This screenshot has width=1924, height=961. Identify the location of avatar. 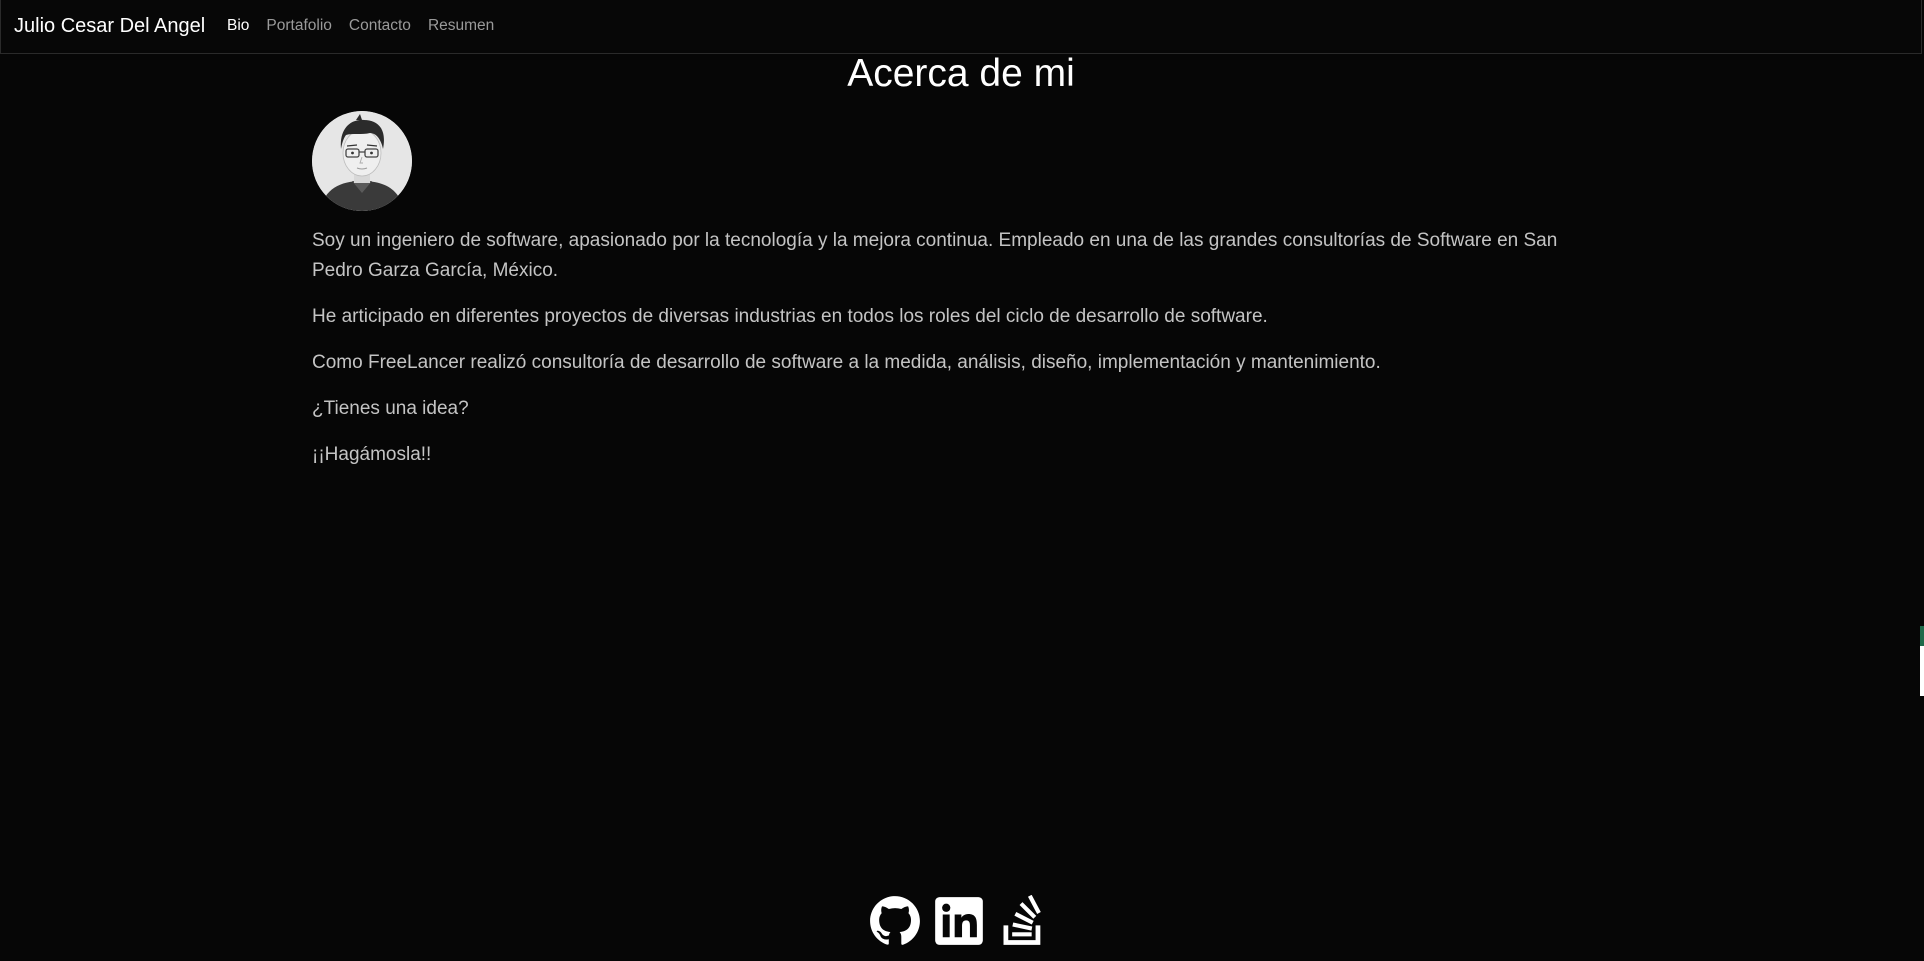
(362, 161).